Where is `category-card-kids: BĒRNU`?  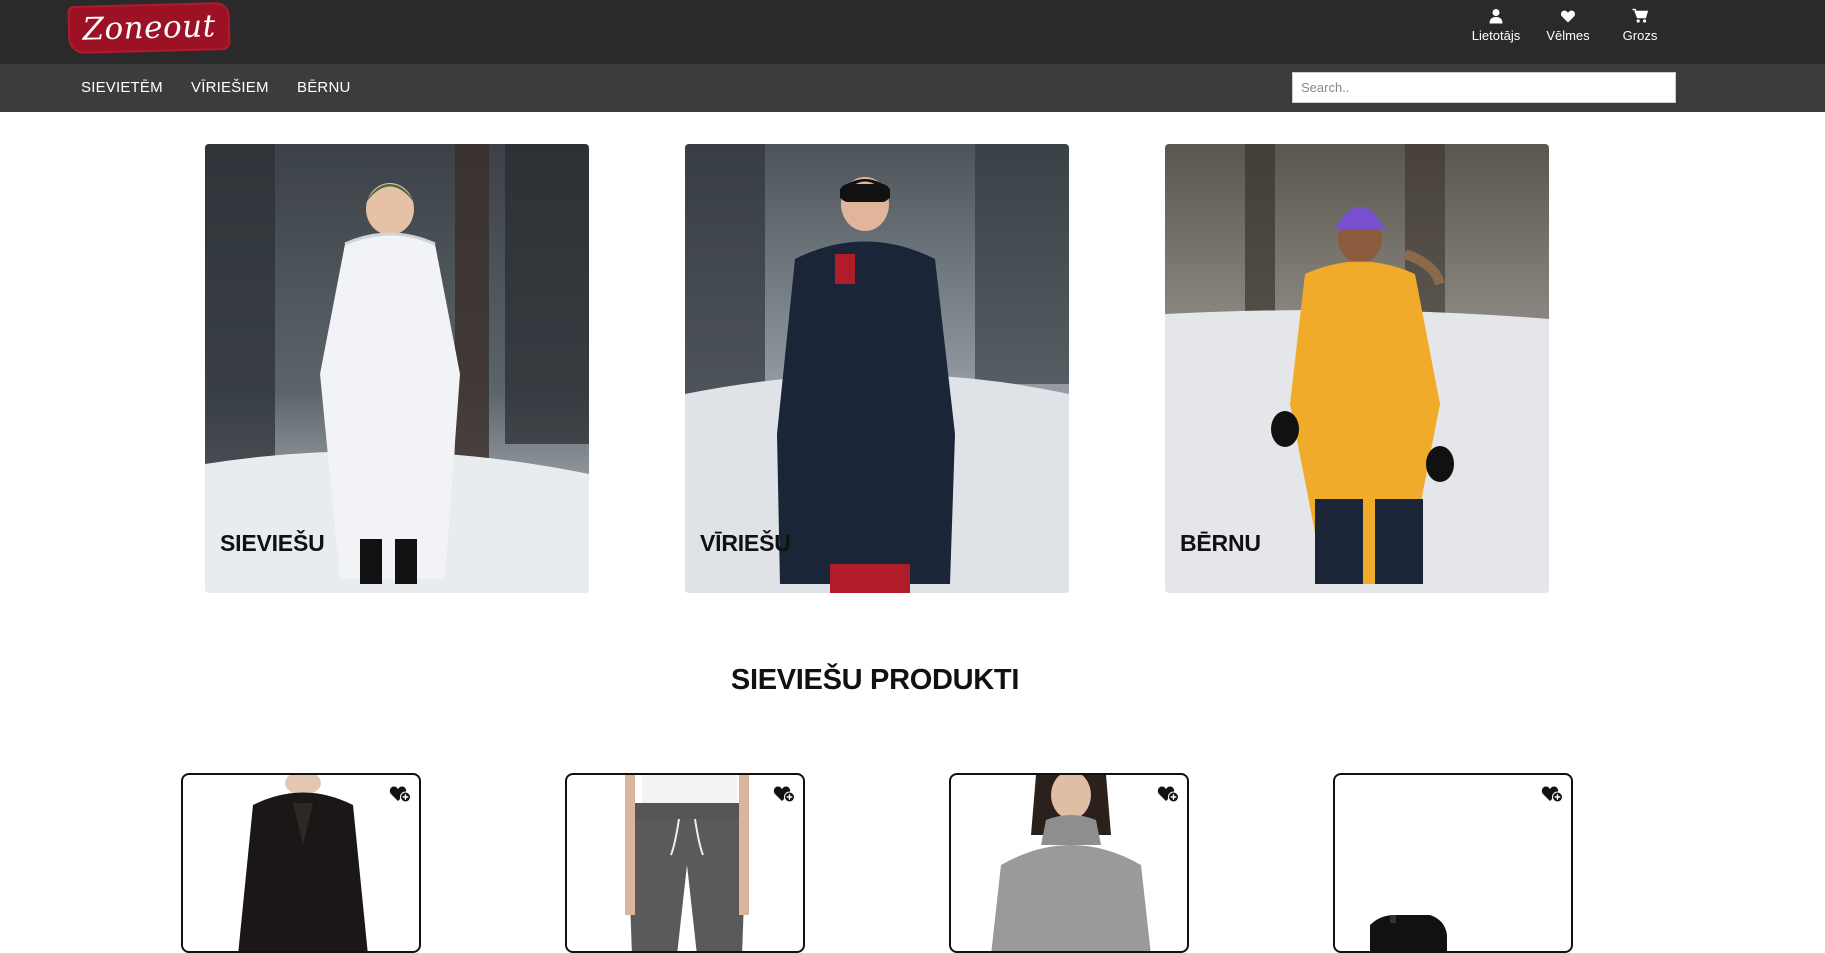
category-card-kids: BĒRNU is located at coordinates (1357, 368).